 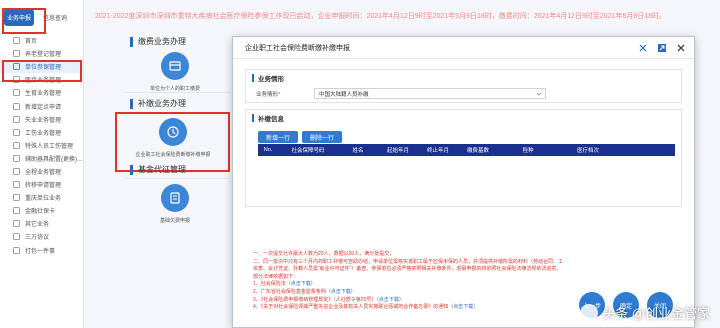 I want to click on card-makeup-label: 企业职工社会保险费断缴补缴申报, so click(x=173, y=155).